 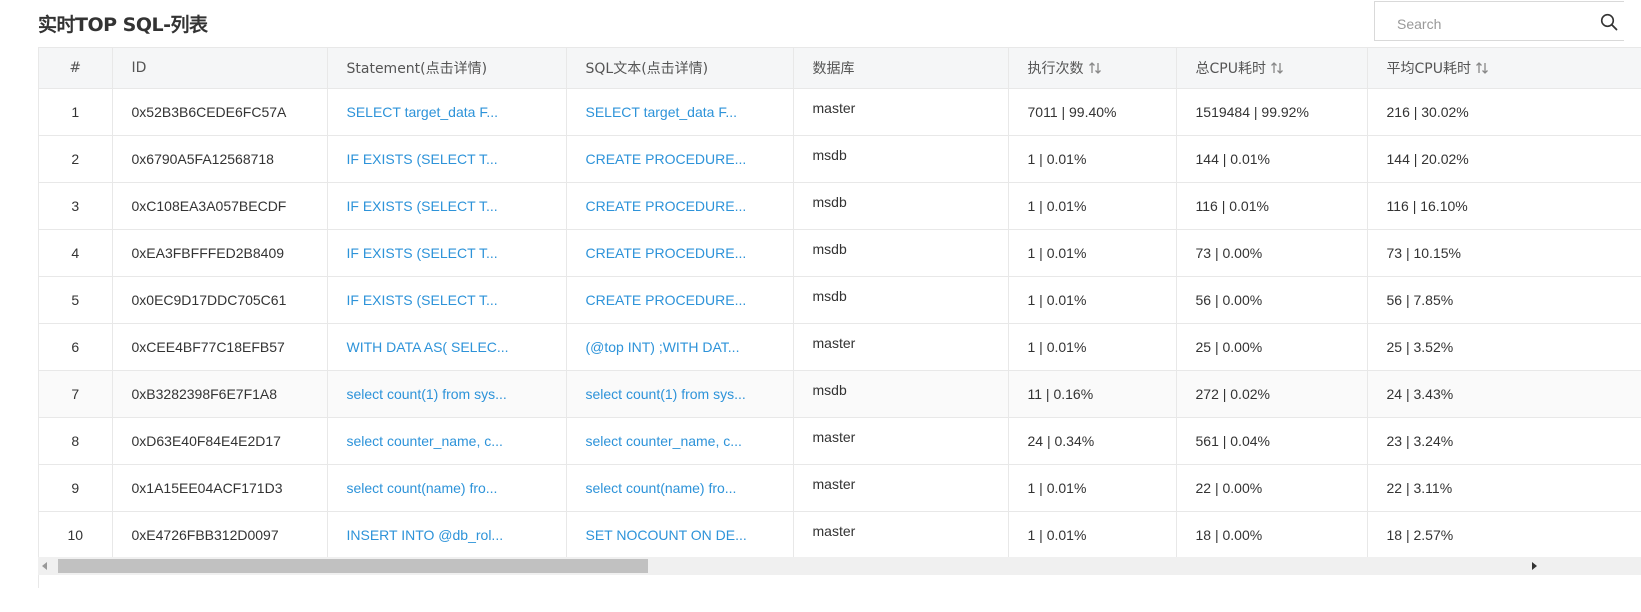 What do you see at coordinates (205, 535) in the screenshot?
I see `row-id-text: 0xE4726FBB312D0097` at bounding box center [205, 535].